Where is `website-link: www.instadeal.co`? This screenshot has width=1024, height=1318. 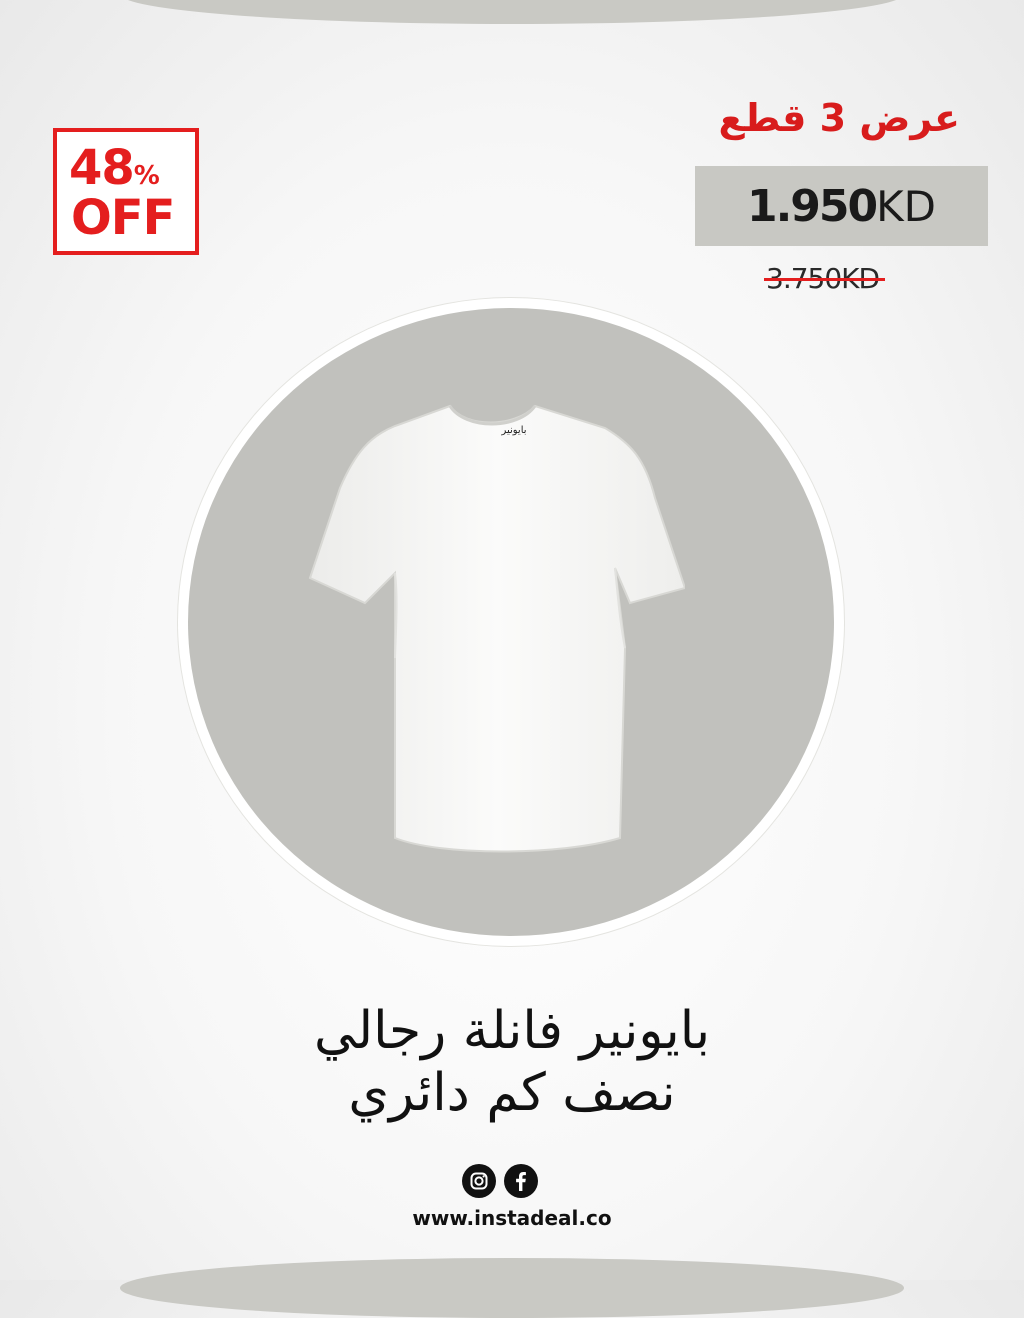 website-link: www.instadeal.co is located at coordinates (512, 1218).